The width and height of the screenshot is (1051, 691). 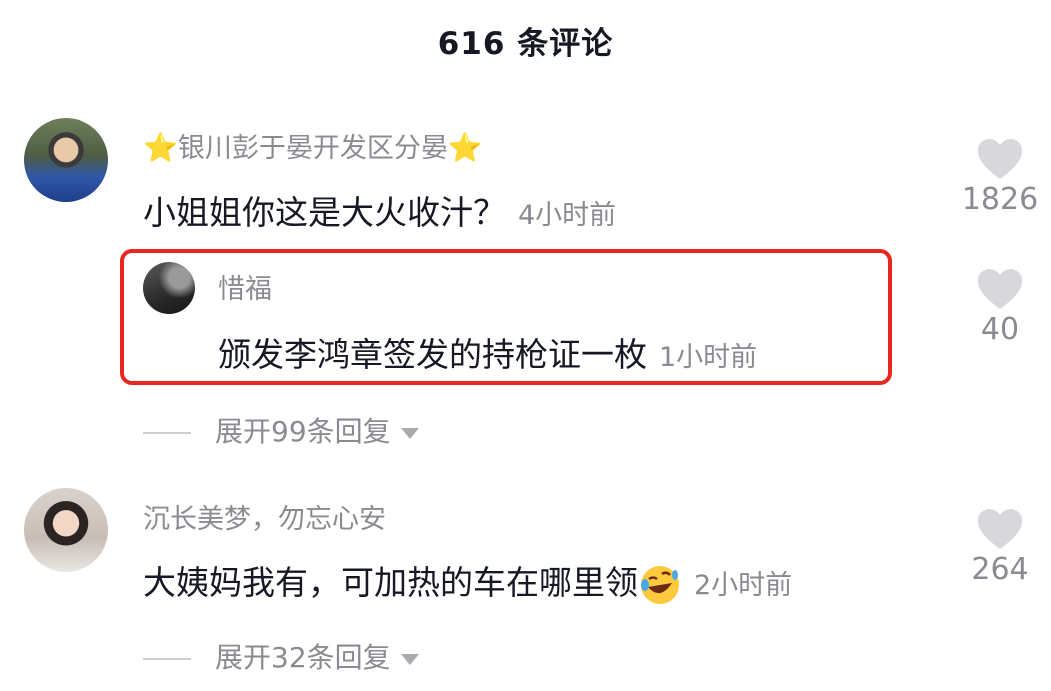 What do you see at coordinates (525, 44) in the screenshot?
I see `comment-count-title: 616 条评论` at bounding box center [525, 44].